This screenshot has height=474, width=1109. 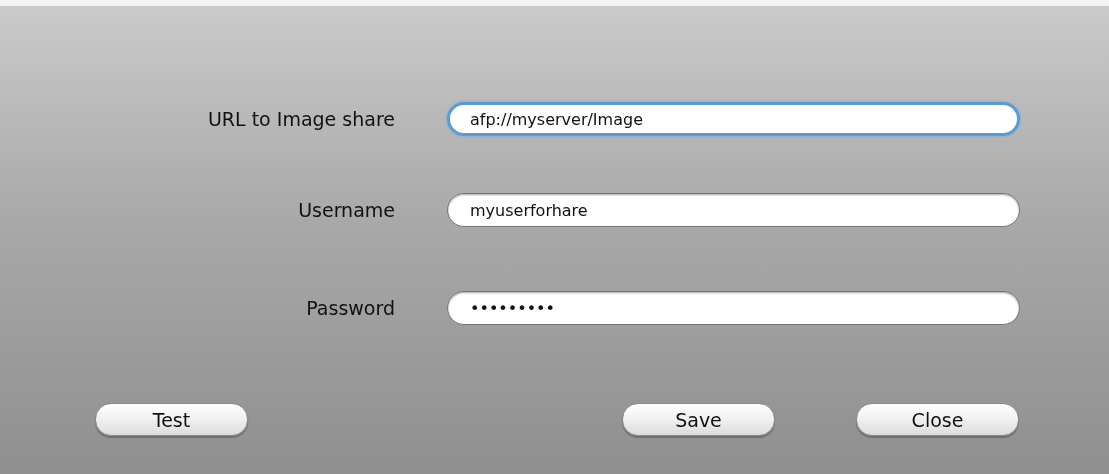 I want to click on text-field: afp://myserver/Image, so click(x=733, y=119).